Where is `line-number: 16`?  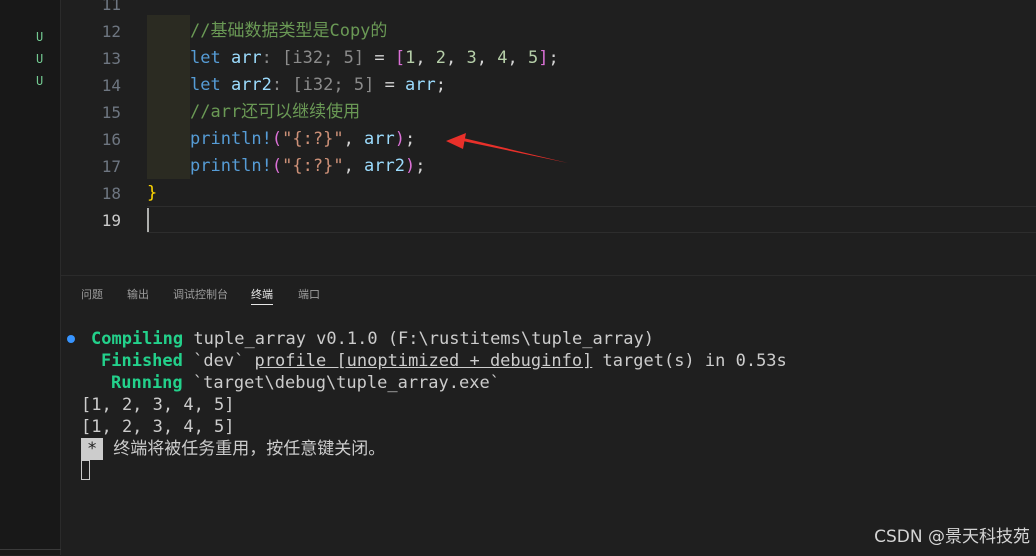
line-number: 16 is located at coordinates (111, 139).